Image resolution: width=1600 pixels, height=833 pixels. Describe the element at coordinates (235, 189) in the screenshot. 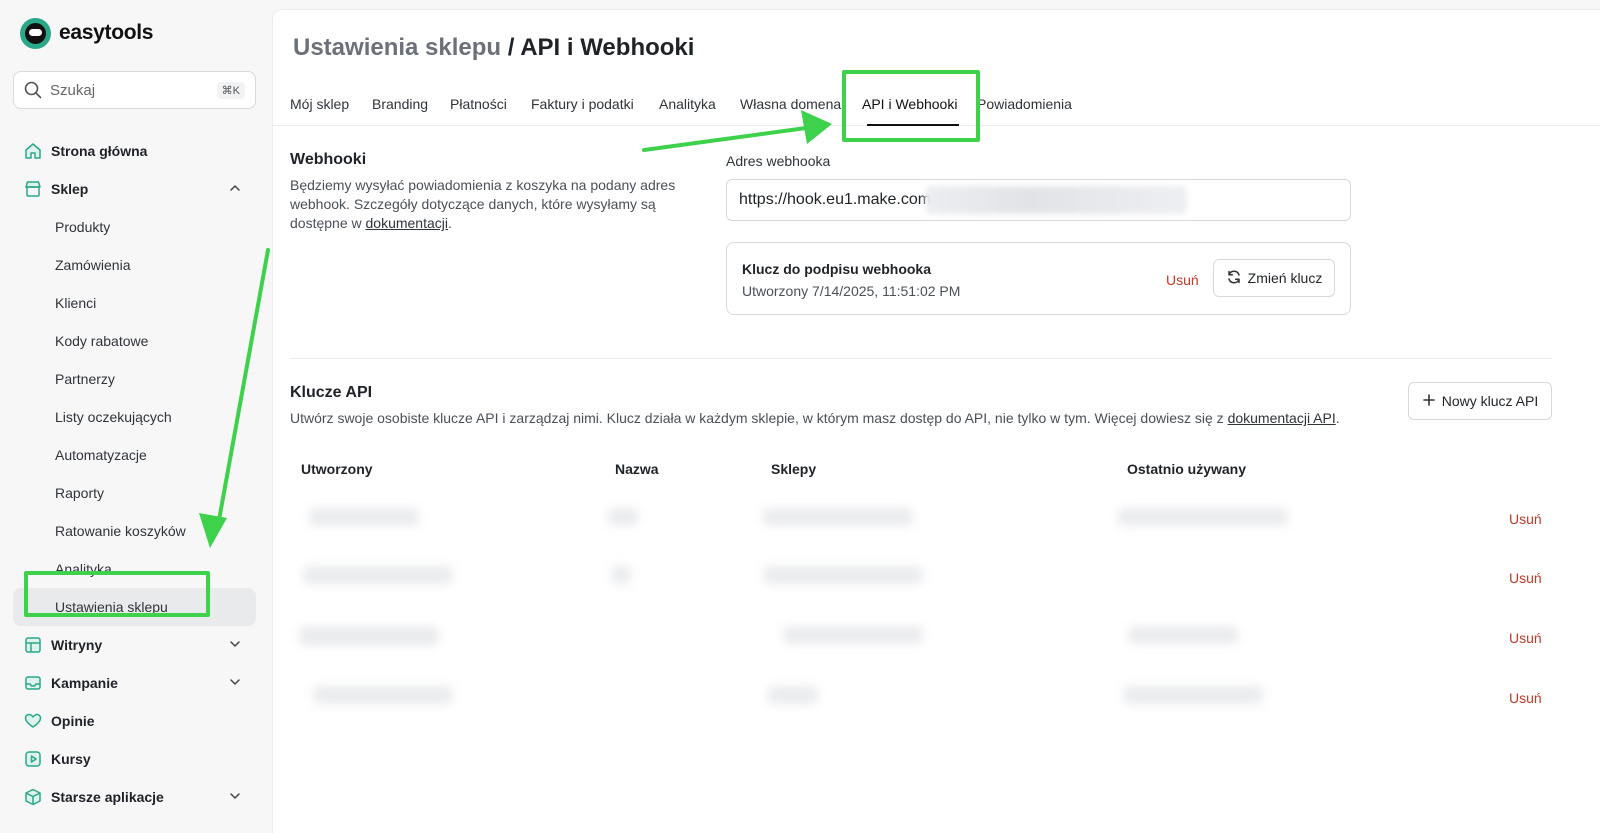

I see `chevron-up-icon` at that location.